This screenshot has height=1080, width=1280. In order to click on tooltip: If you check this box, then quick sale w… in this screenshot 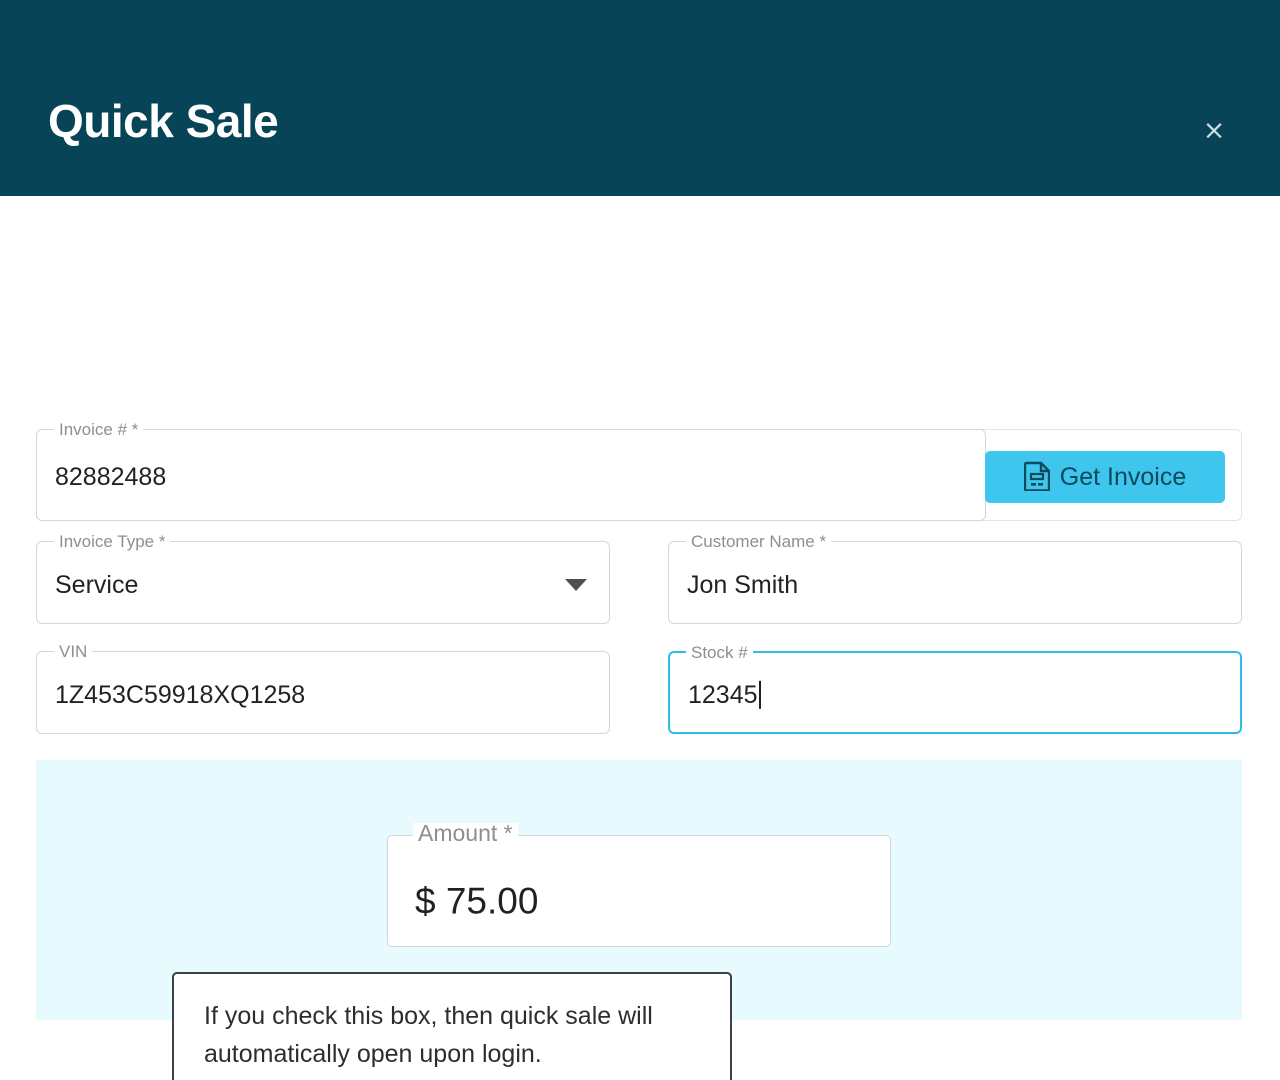, I will do `click(452, 1026)`.